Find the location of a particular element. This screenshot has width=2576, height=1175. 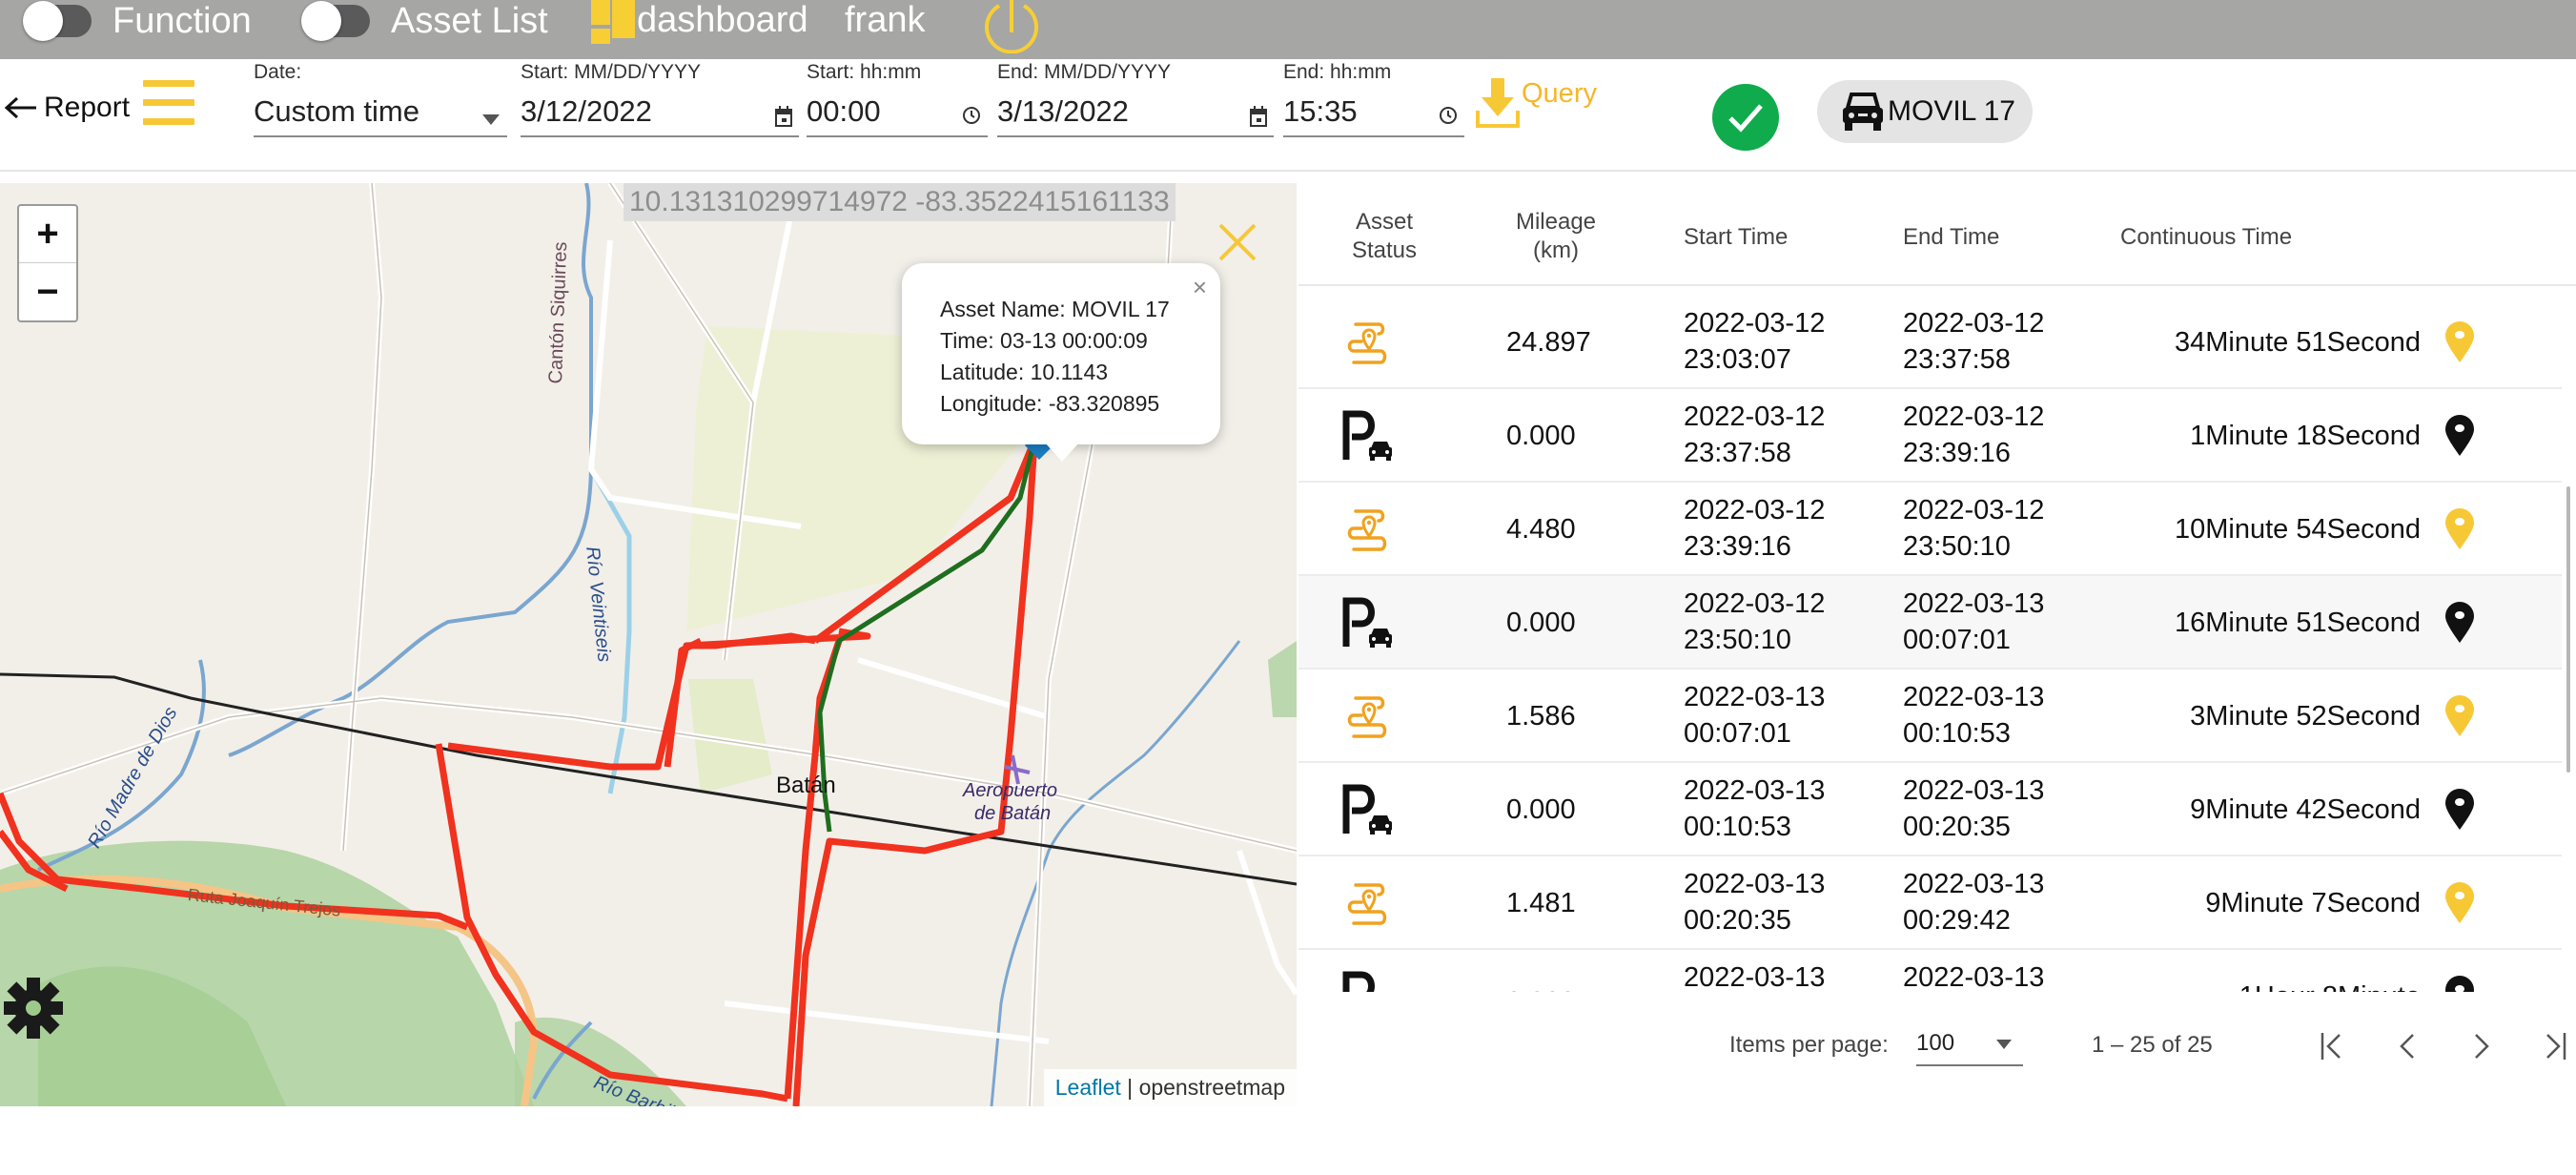

first-page-button is located at coordinates (2333, 1046).